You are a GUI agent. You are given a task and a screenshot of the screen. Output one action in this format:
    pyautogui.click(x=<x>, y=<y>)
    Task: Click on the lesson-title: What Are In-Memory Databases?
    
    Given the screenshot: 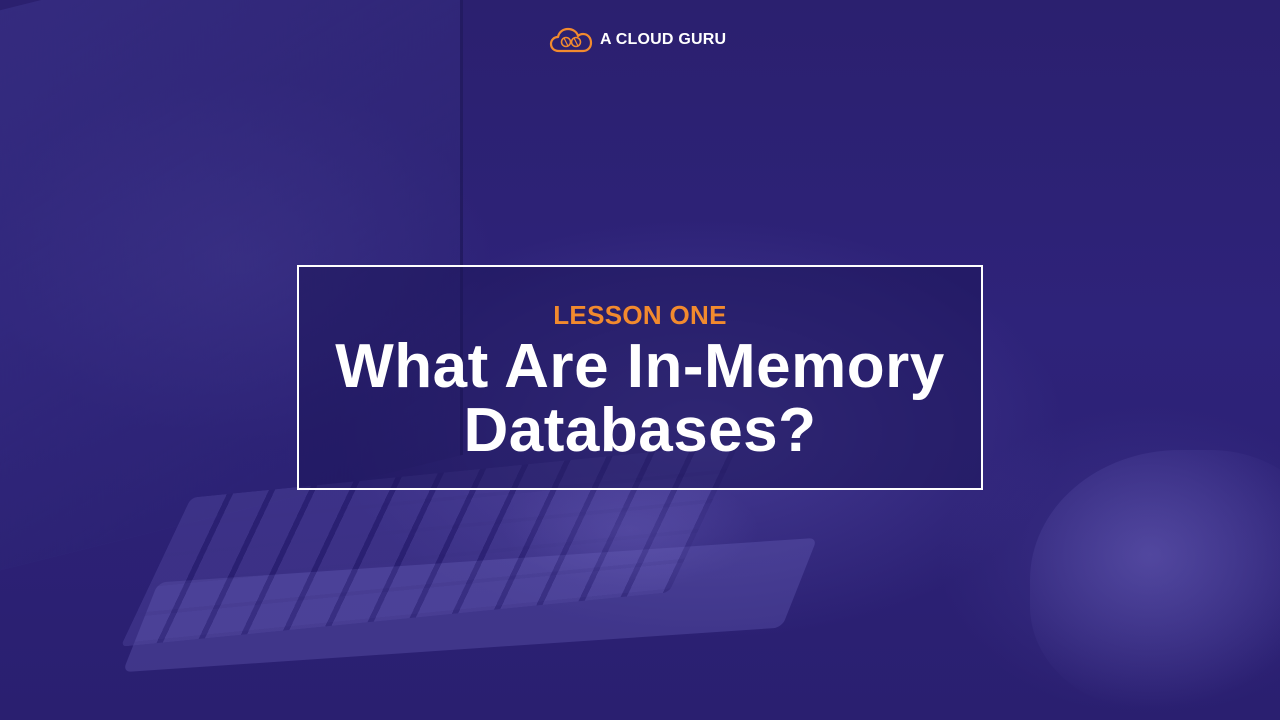 What is the action you would take?
    pyautogui.click(x=640, y=399)
    